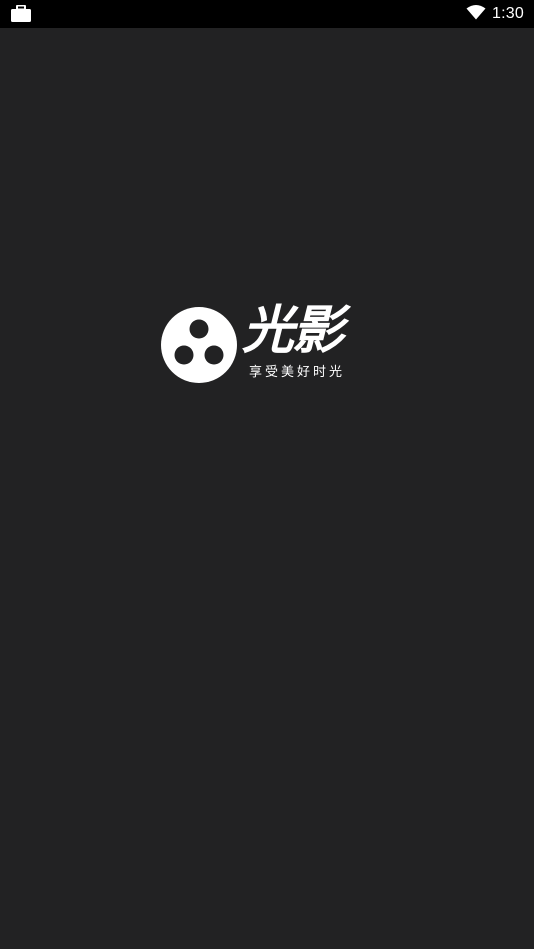  I want to click on film-reel-logo-icon, so click(199, 345).